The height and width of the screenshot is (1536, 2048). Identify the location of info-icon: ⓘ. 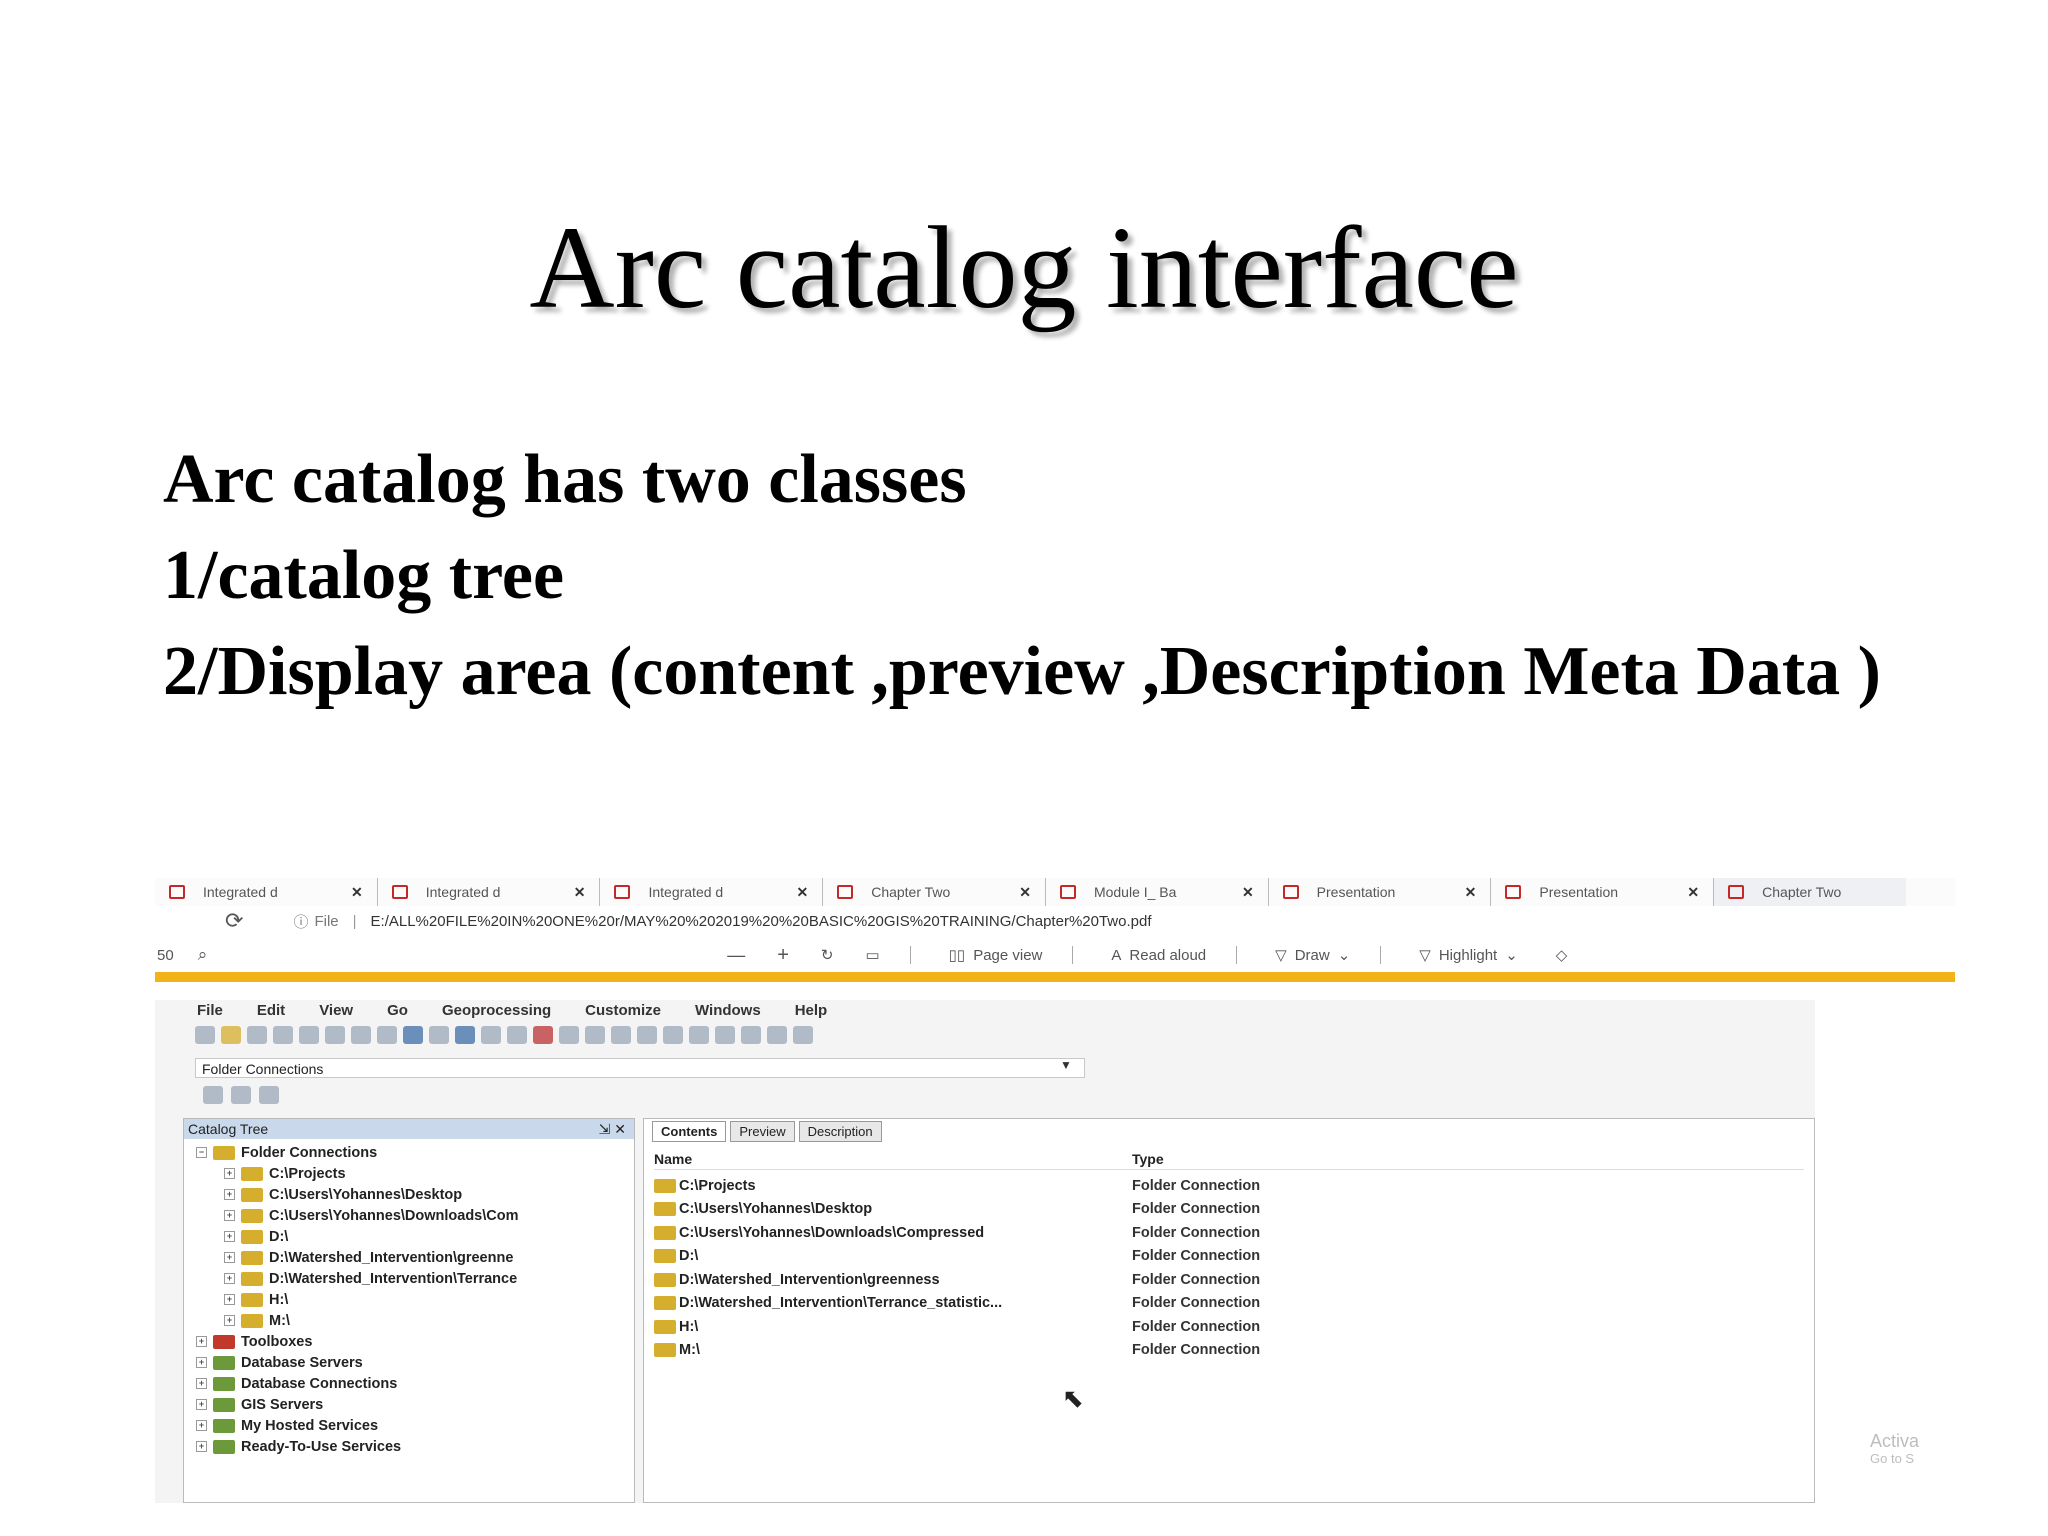
(300, 921).